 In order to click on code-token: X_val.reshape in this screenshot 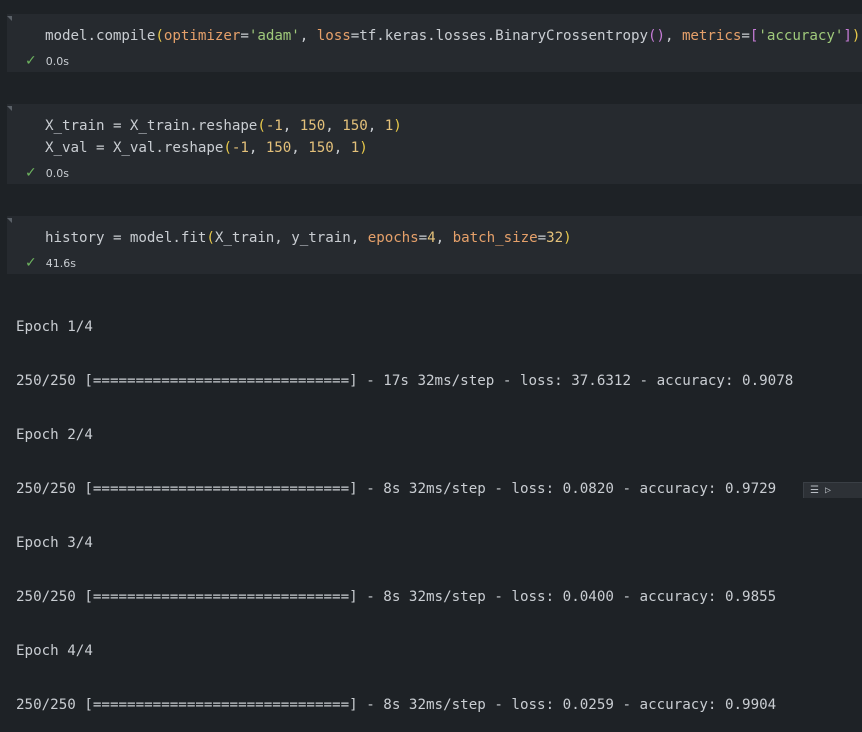, I will do `click(164, 148)`.